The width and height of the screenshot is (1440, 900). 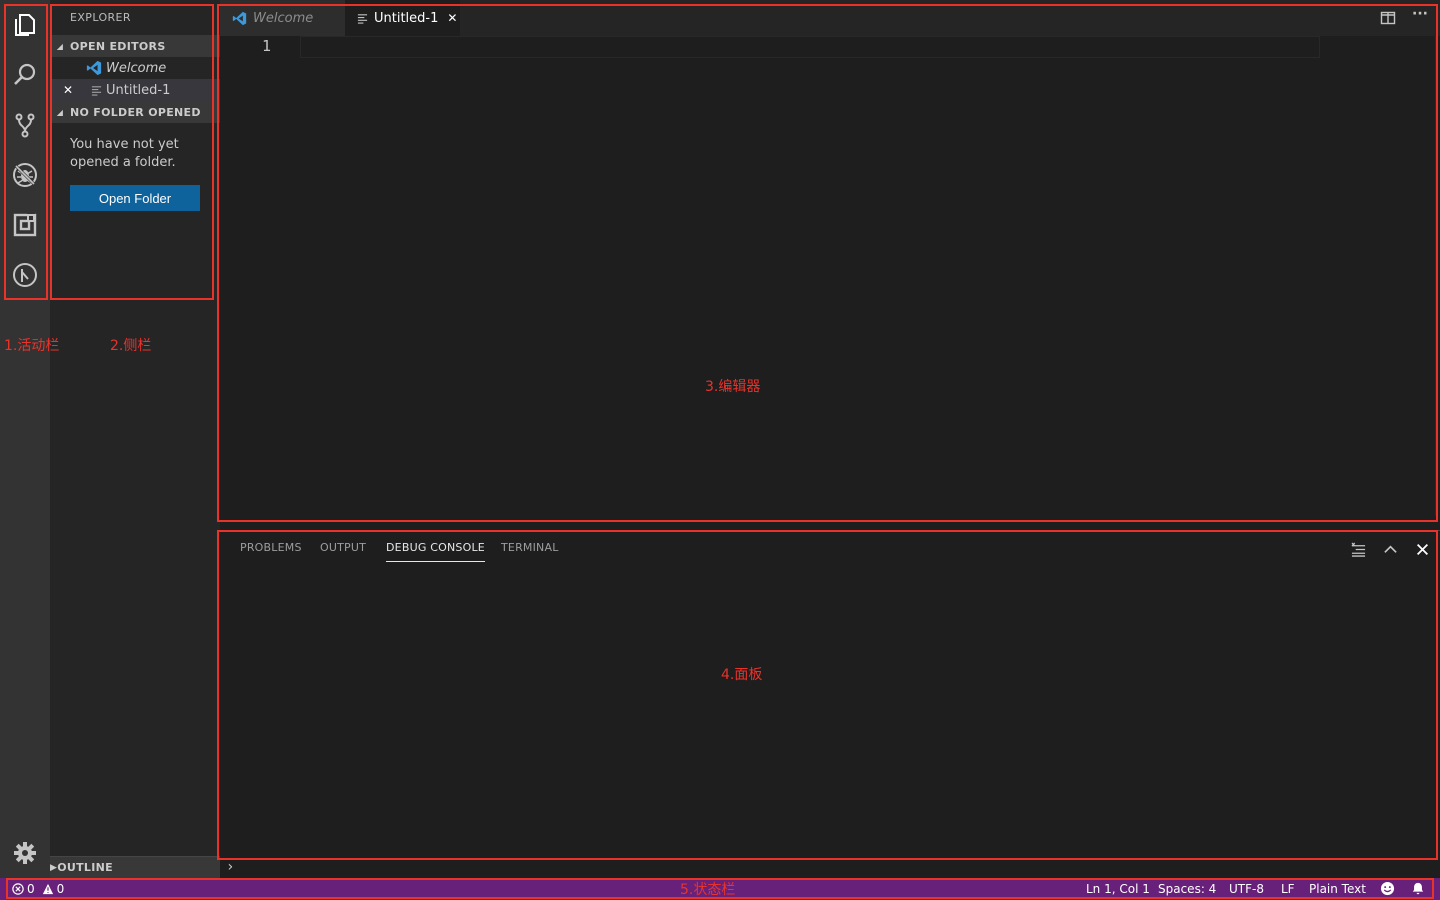 What do you see at coordinates (32, 346) in the screenshot?
I see `activity-bar-annotation: 1.活动栏` at bounding box center [32, 346].